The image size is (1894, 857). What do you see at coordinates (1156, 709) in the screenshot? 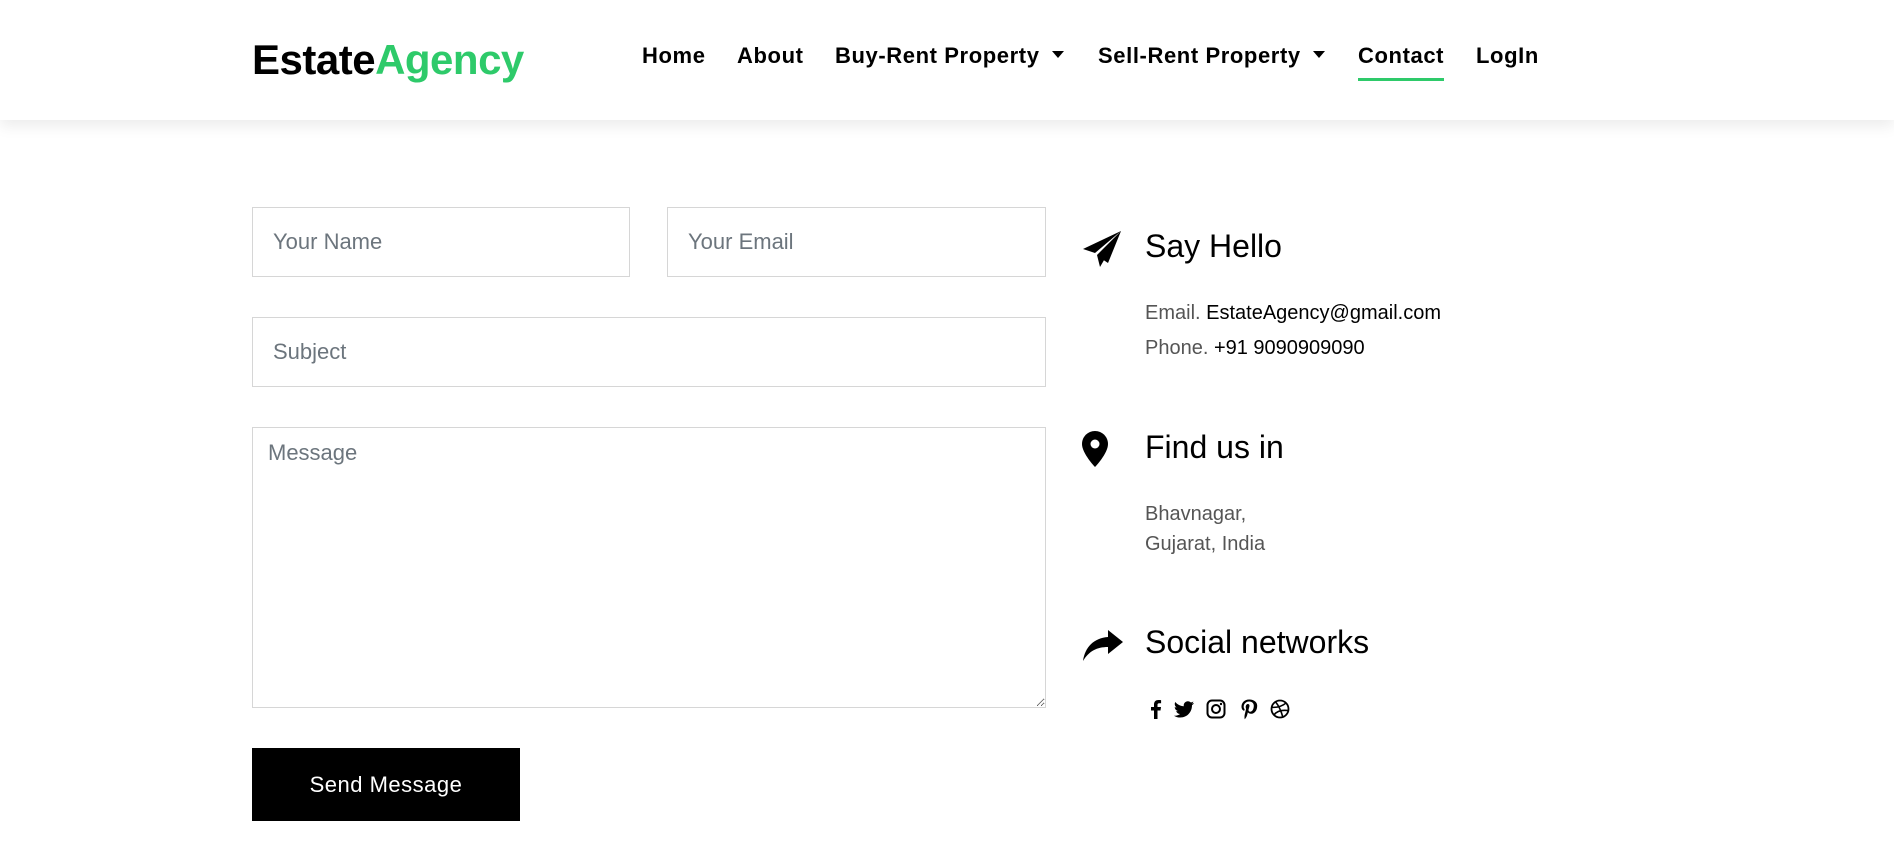
I see `facebook-icon` at bounding box center [1156, 709].